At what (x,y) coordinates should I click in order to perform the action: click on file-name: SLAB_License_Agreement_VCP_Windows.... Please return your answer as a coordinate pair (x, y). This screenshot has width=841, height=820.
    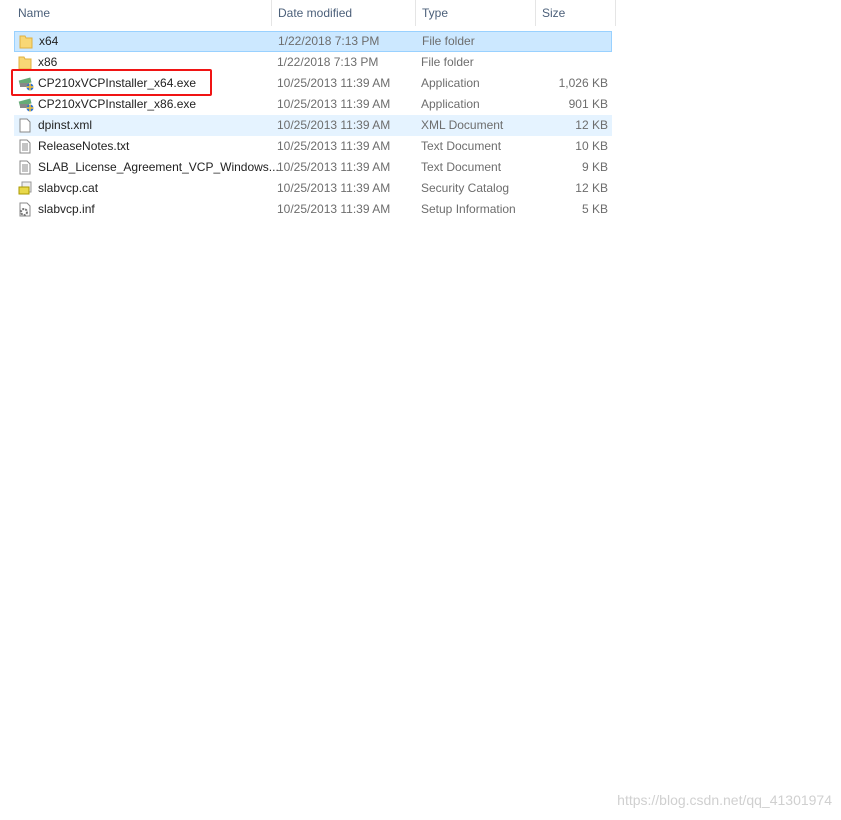
    Looking at the image, I should click on (158, 167).